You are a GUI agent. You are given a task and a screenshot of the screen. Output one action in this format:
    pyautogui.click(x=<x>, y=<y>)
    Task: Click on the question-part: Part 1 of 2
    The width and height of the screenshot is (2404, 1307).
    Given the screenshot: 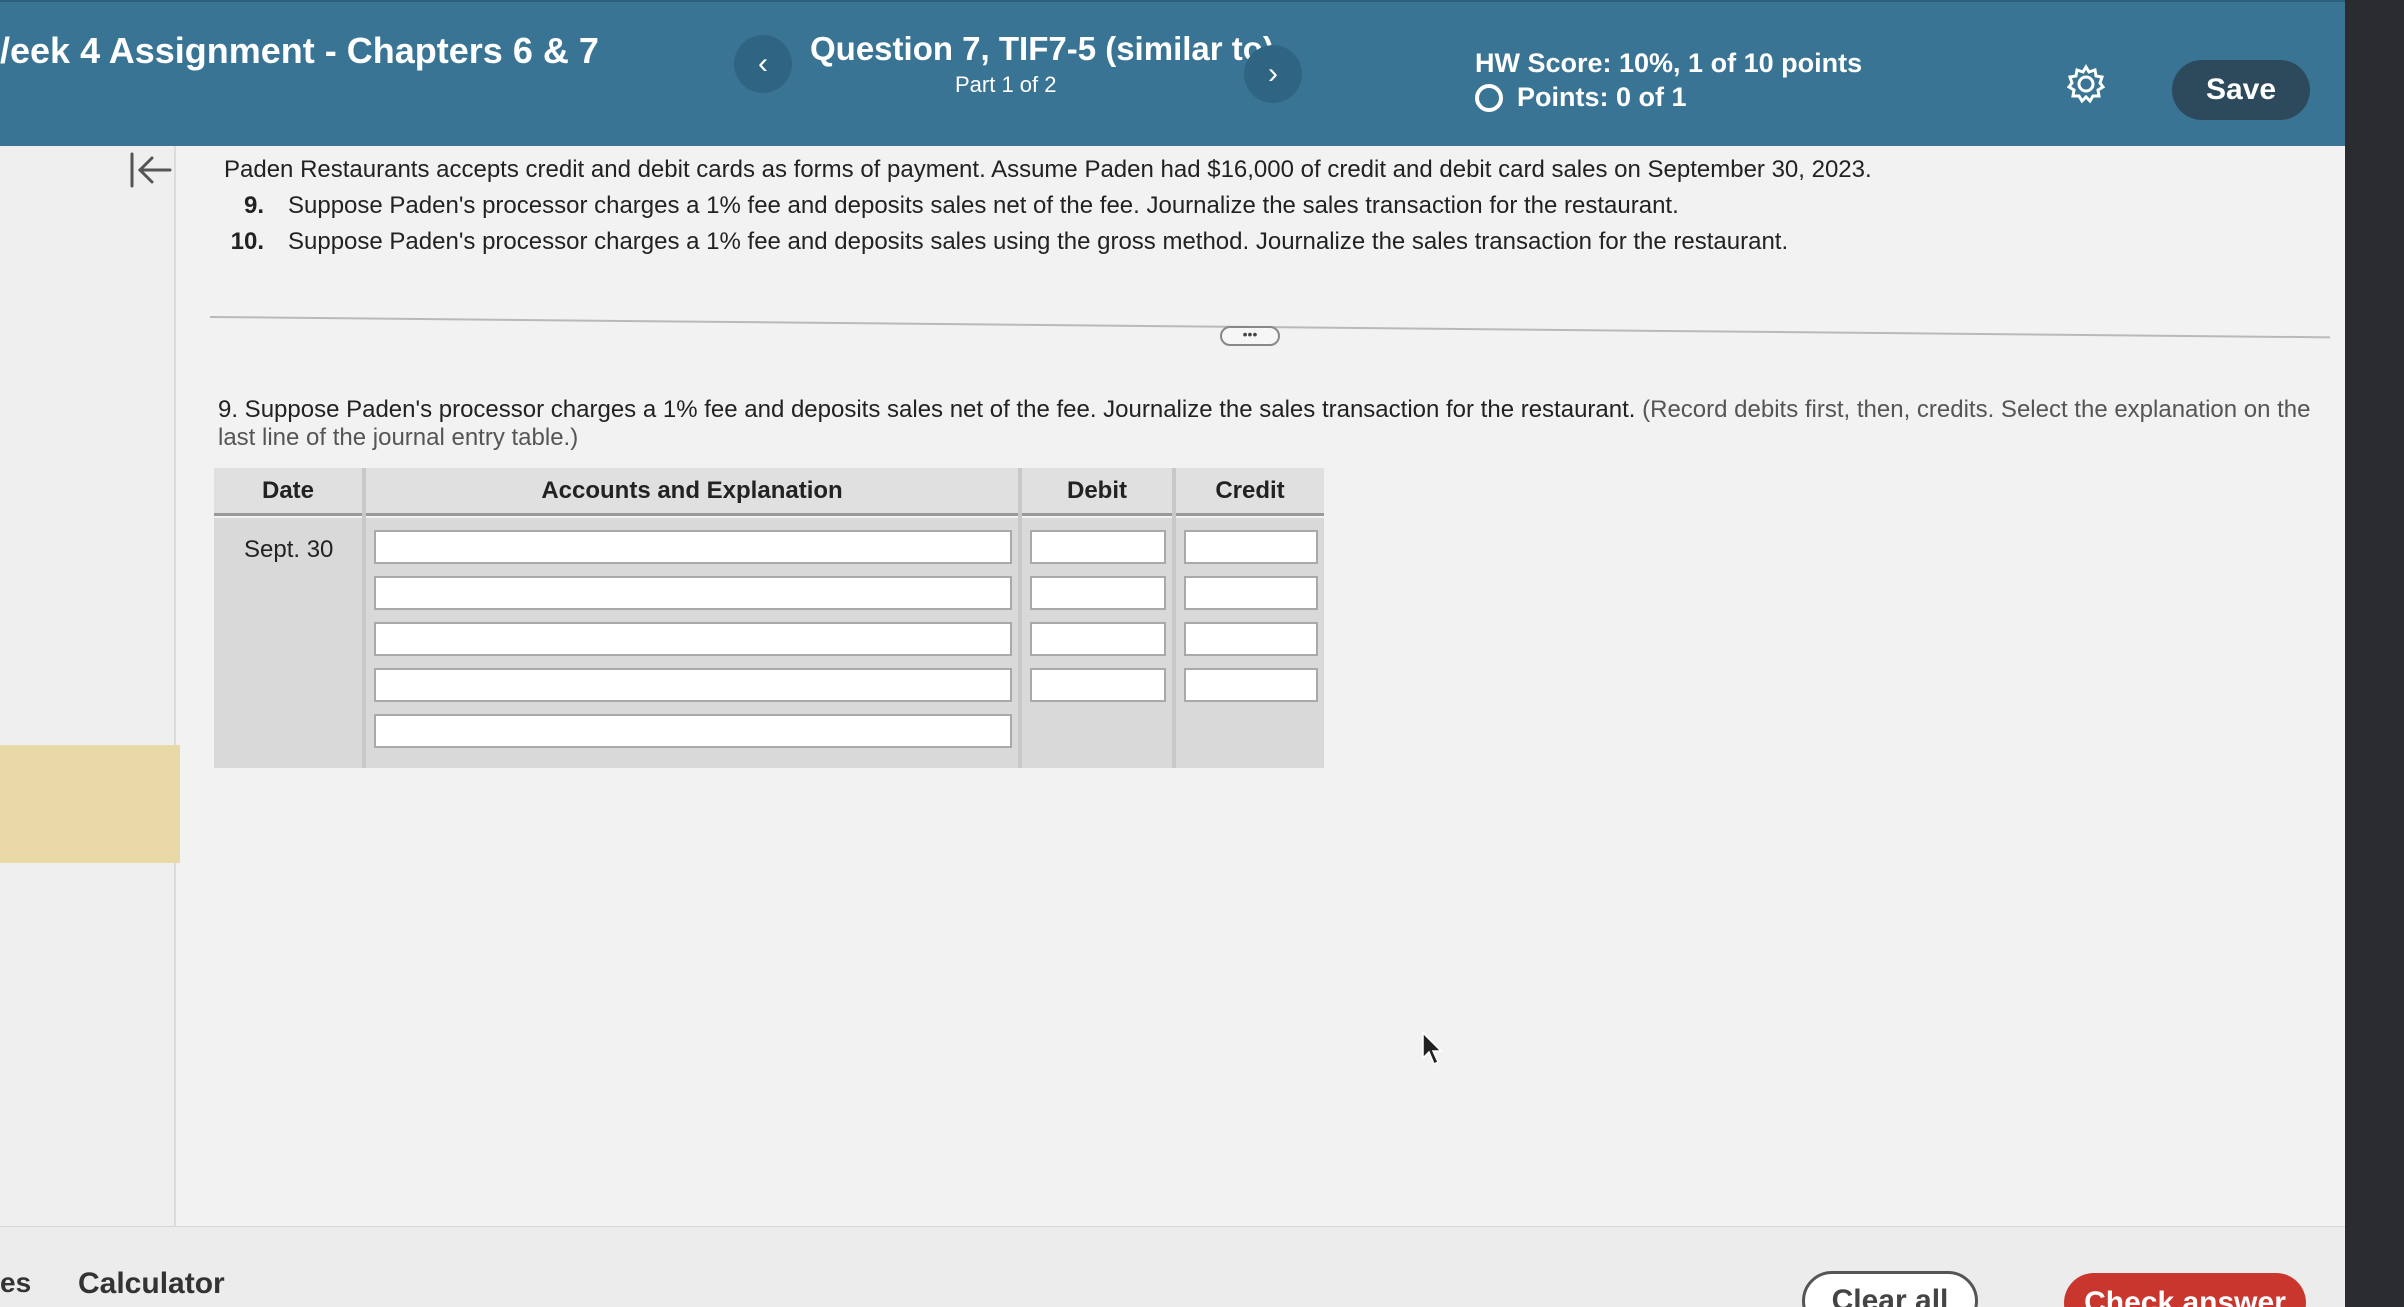 What is the action you would take?
    pyautogui.click(x=1006, y=84)
    